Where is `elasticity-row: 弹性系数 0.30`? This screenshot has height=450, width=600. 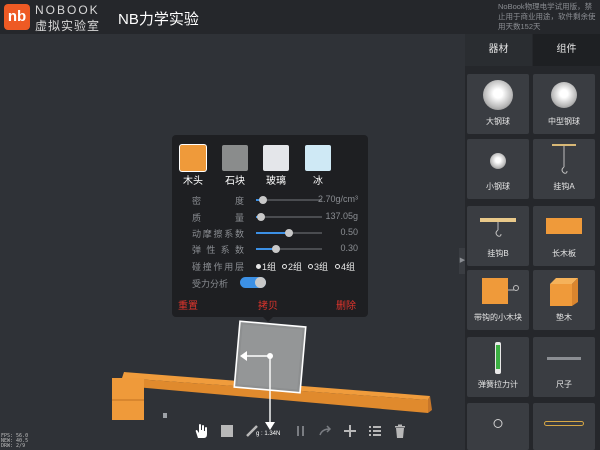
elasticity-row: 弹性系数 0.30 is located at coordinates (273, 249).